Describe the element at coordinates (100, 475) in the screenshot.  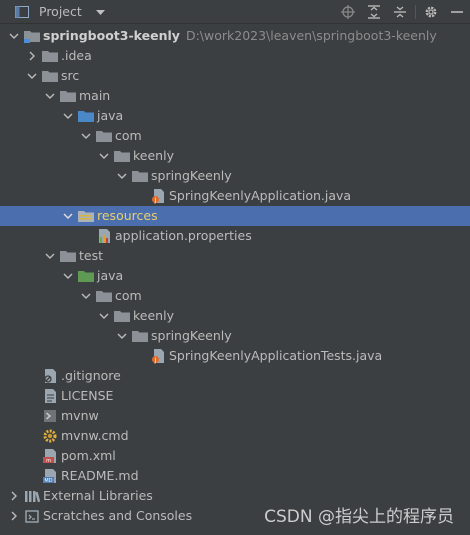
I see `tree-item-label: README.md` at that location.